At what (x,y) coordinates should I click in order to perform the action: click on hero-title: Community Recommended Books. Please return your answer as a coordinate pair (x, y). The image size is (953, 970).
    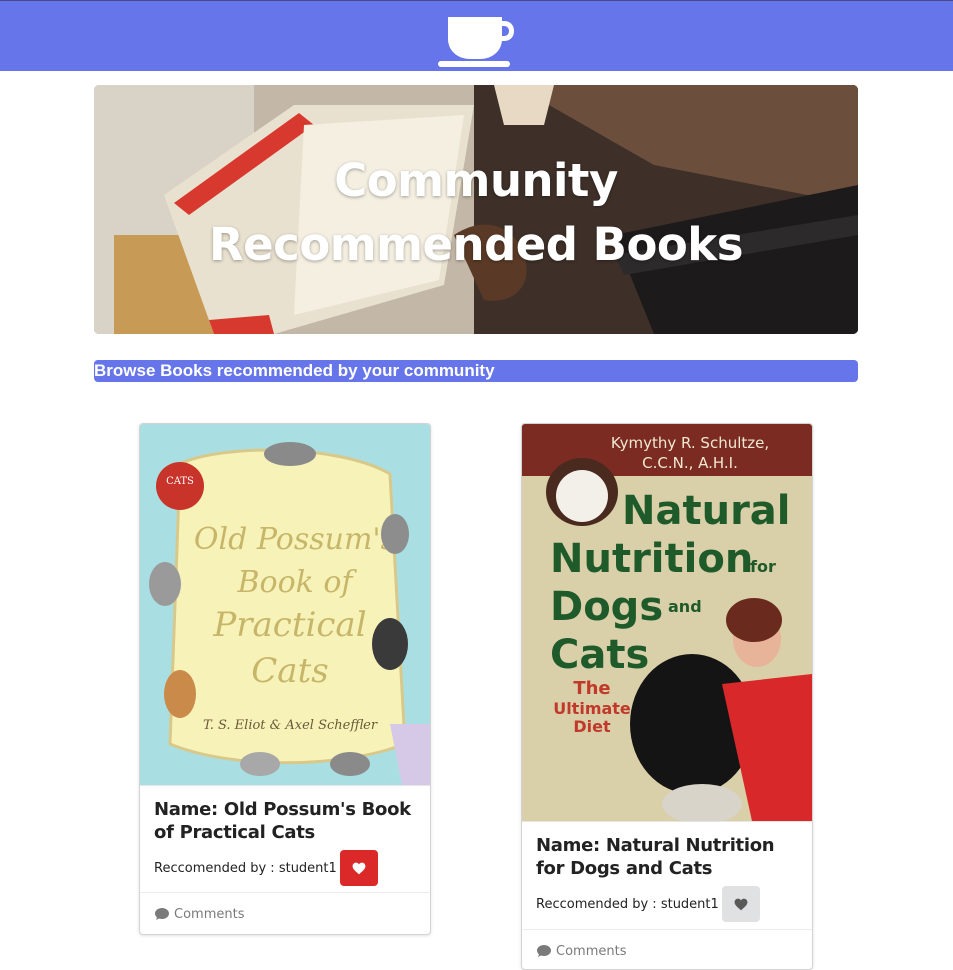
    Looking at the image, I should click on (476, 212).